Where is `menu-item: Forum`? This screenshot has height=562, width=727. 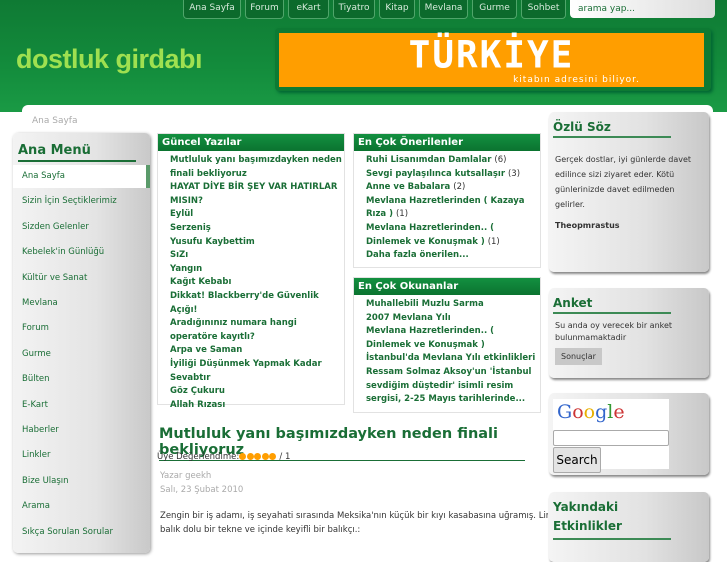
menu-item: Forum is located at coordinates (35, 328).